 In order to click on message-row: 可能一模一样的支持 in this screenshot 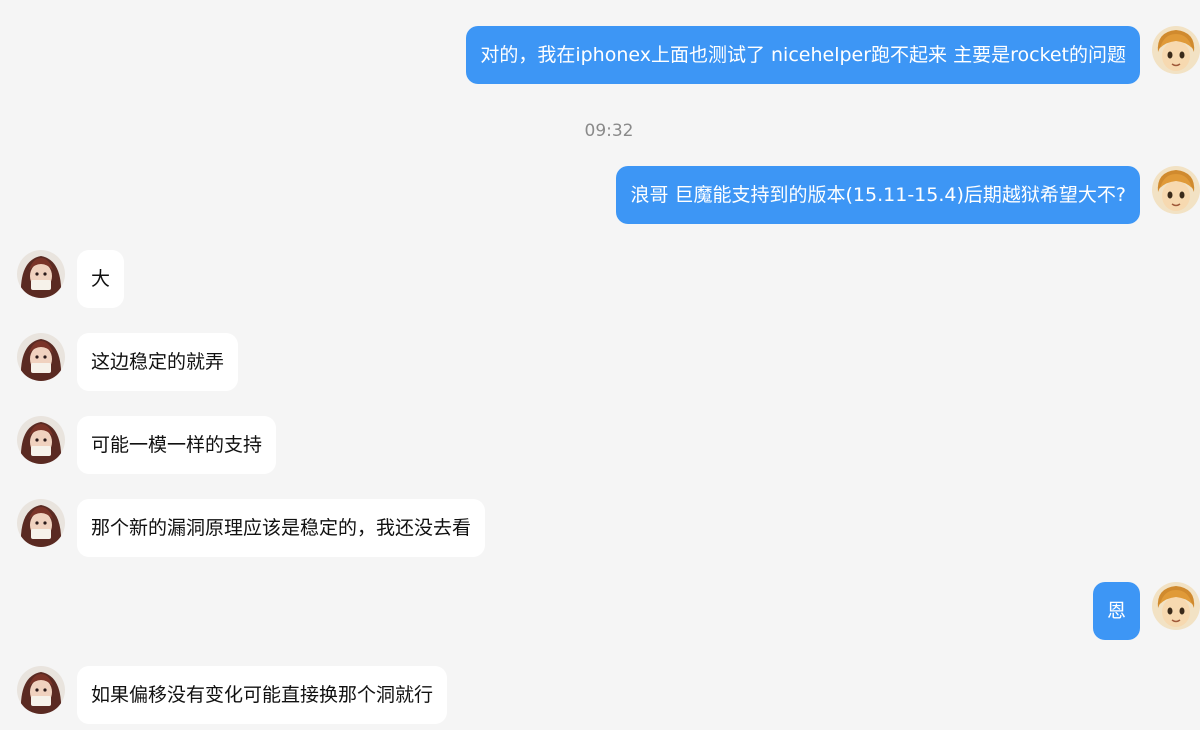, I will do `click(600, 445)`.